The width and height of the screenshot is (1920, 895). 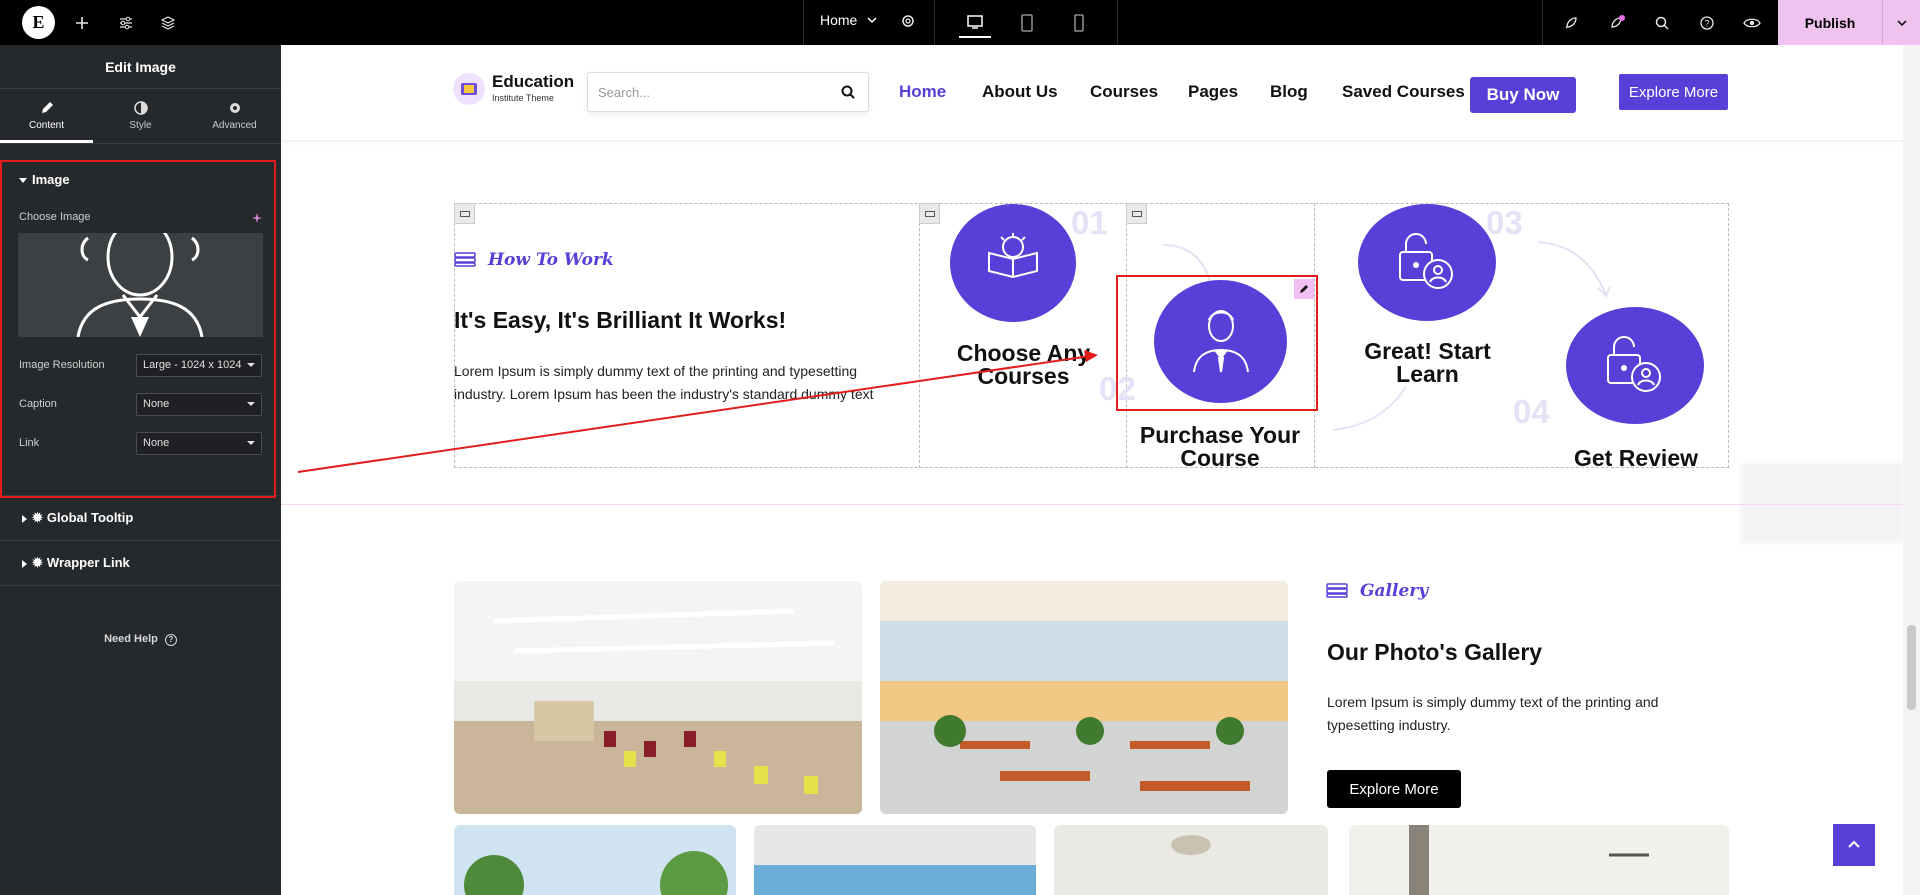 I want to click on accordion-label: ✹ Wrapper Link, so click(x=76, y=563).